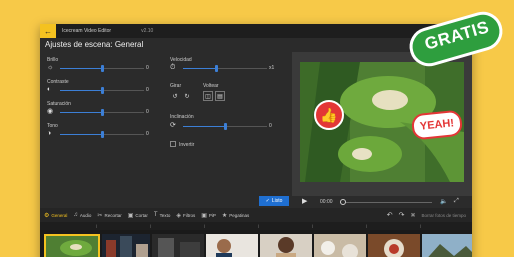  I want to click on sticker-icon: ★, so click(224, 215).